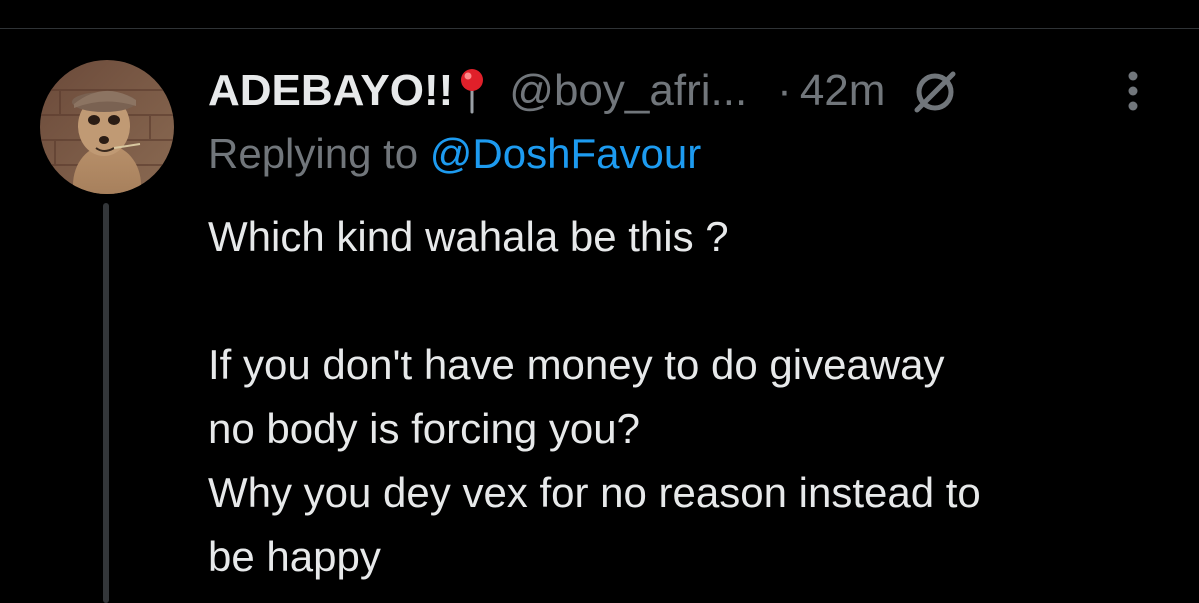  I want to click on tweet-text-line: Which kind wahala be this ?, so click(468, 236).